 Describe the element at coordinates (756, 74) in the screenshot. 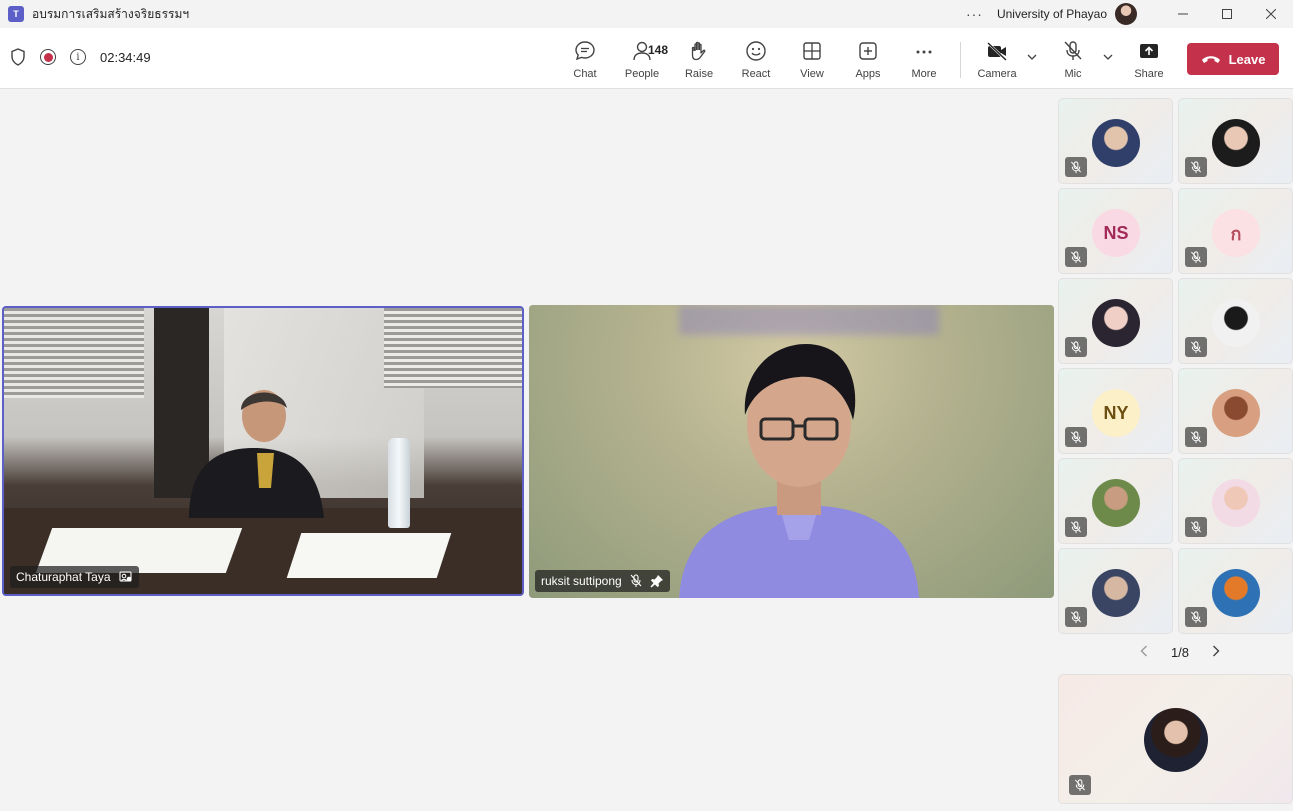

I see `react-label: React` at that location.